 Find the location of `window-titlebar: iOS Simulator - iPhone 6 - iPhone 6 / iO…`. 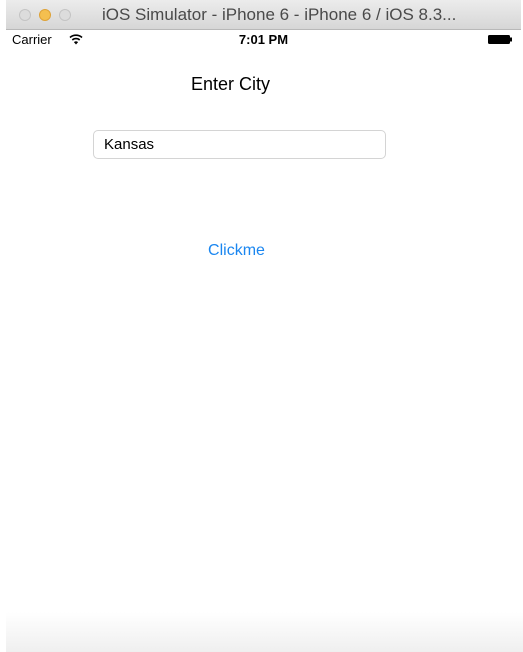

window-titlebar: iOS Simulator - iPhone 6 - iPhone 6 / iO… is located at coordinates (263, 15).